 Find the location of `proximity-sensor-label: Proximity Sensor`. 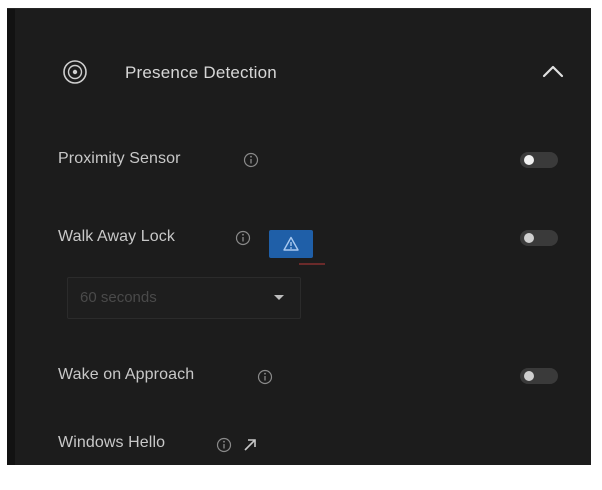

proximity-sensor-label: Proximity Sensor is located at coordinates (119, 158).